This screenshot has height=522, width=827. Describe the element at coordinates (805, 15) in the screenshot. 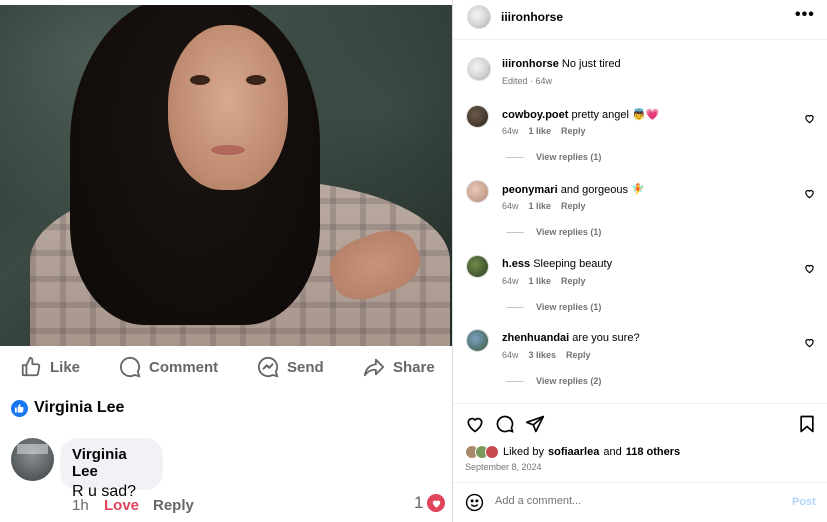

I see `more-icon: •••` at that location.